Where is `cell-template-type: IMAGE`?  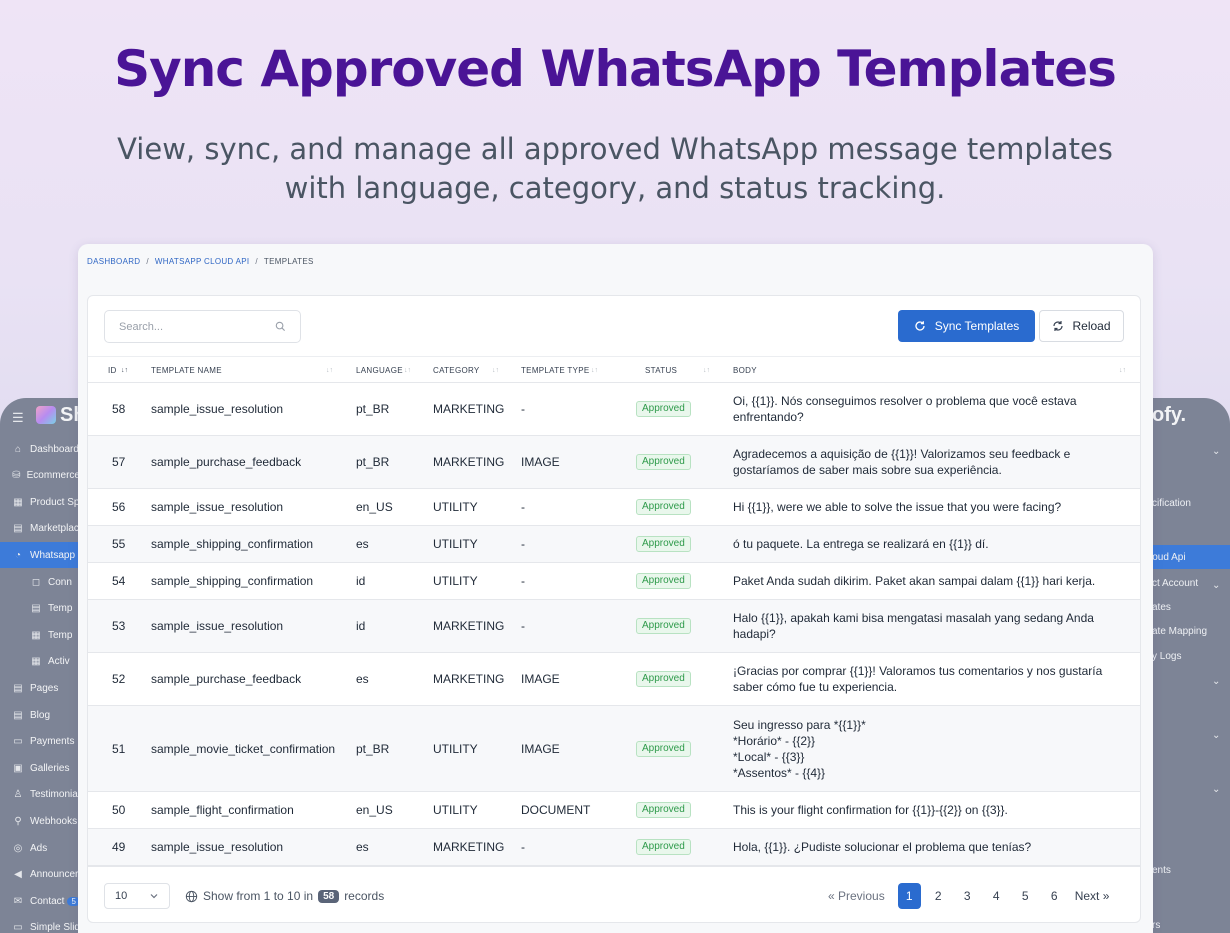
cell-template-type: IMAGE is located at coordinates (540, 462).